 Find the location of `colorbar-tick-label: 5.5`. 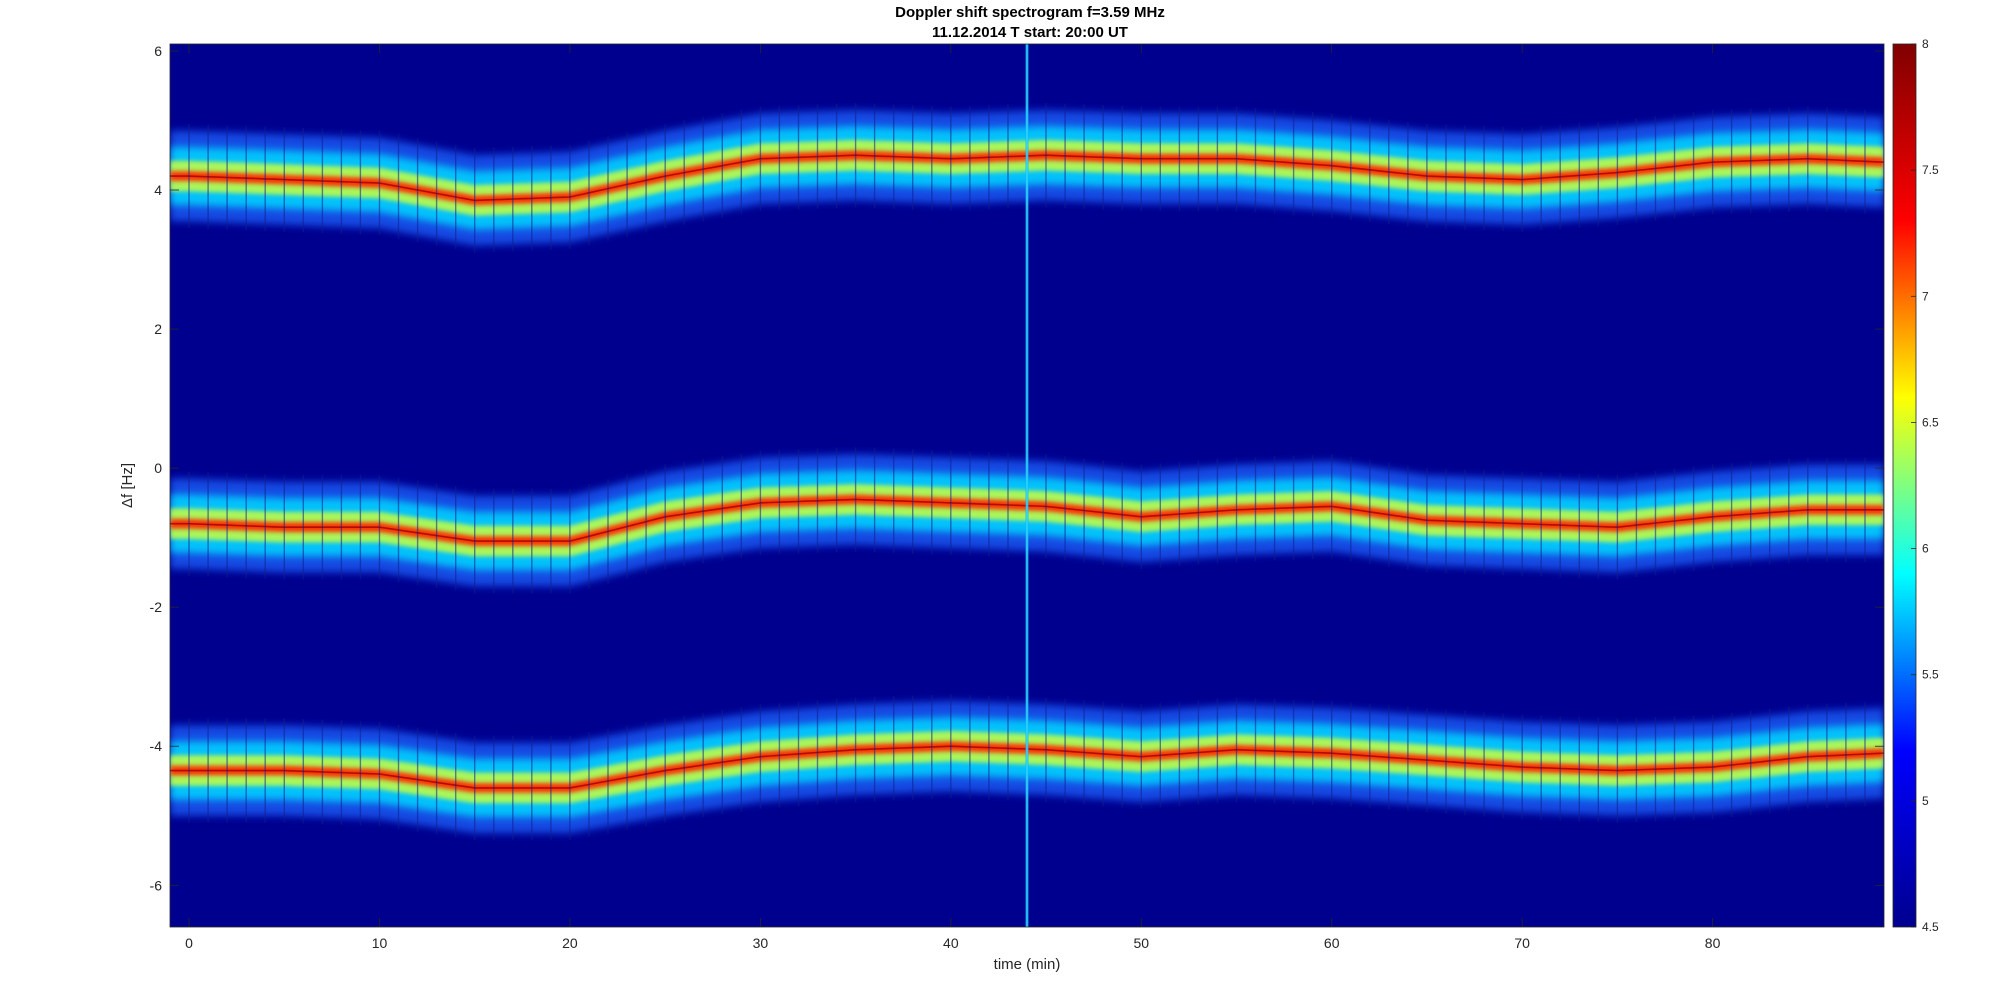

colorbar-tick-label: 5.5 is located at coordinates (1930, 675).